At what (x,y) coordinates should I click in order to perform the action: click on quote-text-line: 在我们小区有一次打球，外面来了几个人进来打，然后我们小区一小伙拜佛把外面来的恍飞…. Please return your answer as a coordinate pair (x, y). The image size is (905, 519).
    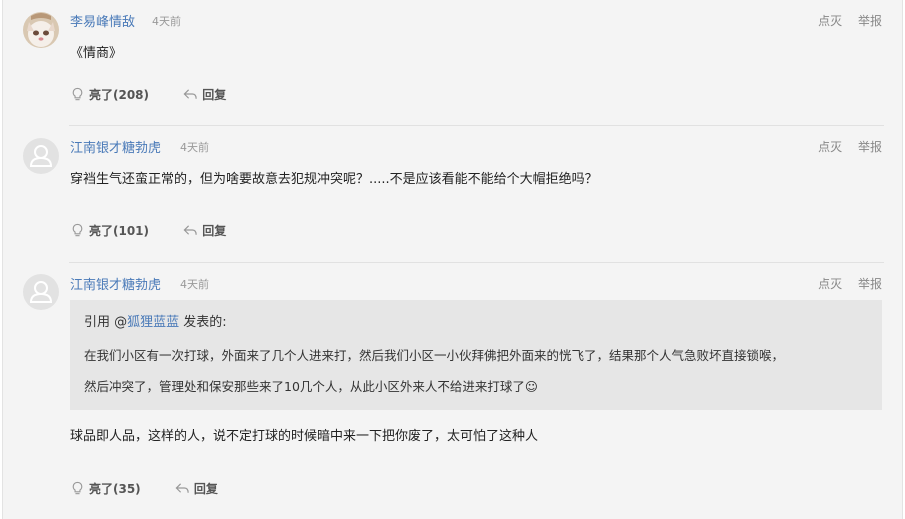
    Looking at the image, I should click on (434, 355).